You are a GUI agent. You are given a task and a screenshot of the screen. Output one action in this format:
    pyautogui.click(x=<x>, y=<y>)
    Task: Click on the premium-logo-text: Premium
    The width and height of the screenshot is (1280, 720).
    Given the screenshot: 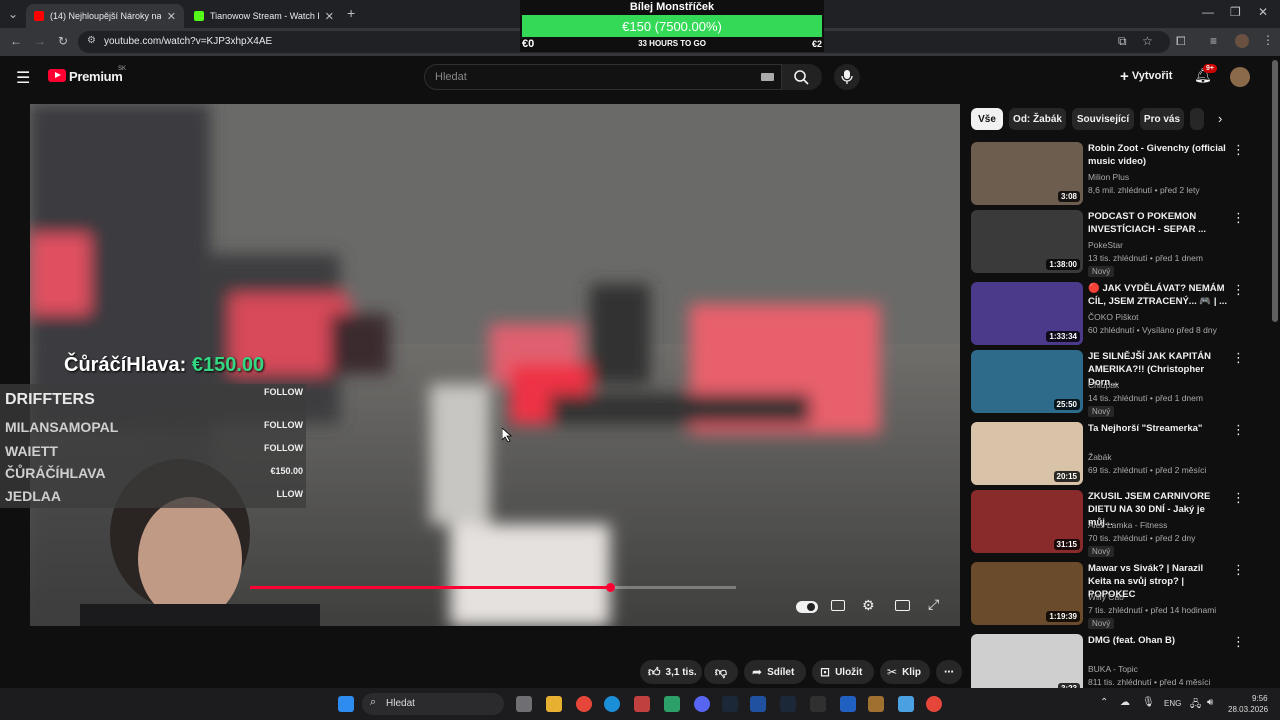 What is the action you would take?
    pyautogui.click(x=96, y=76)
    